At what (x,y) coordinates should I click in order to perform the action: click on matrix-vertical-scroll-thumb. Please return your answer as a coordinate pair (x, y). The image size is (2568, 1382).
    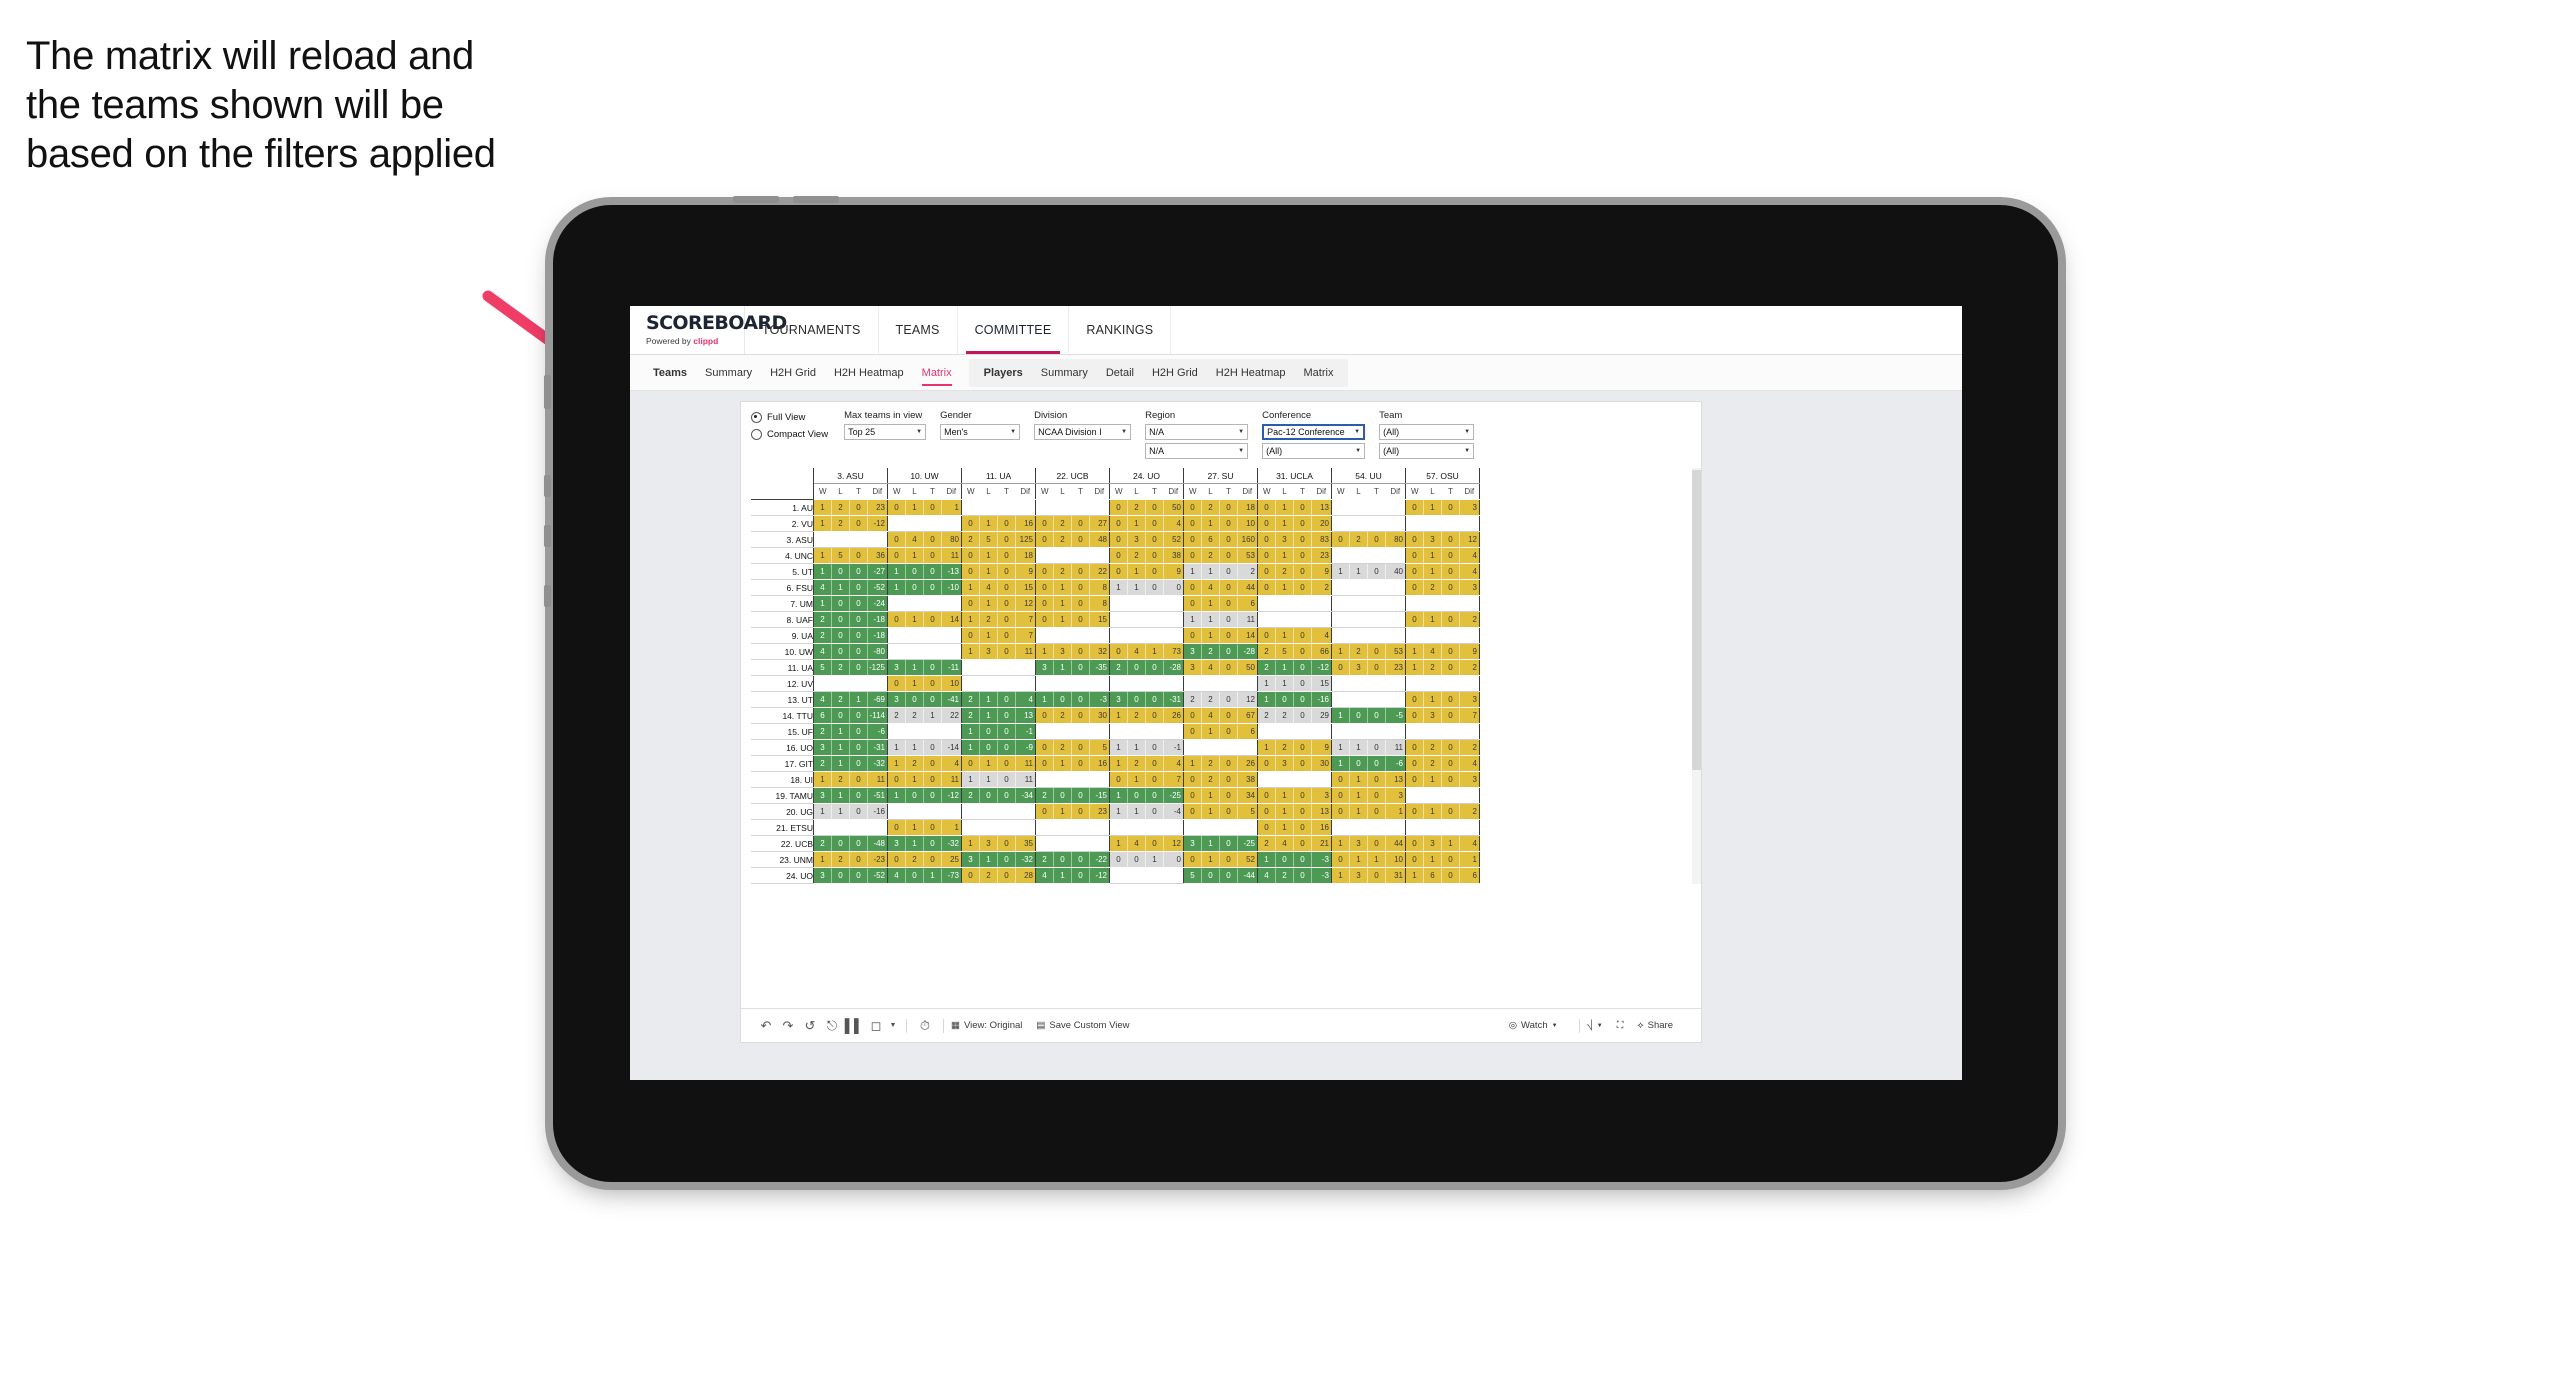
    Looking at the image, I should click on (1696, 620).